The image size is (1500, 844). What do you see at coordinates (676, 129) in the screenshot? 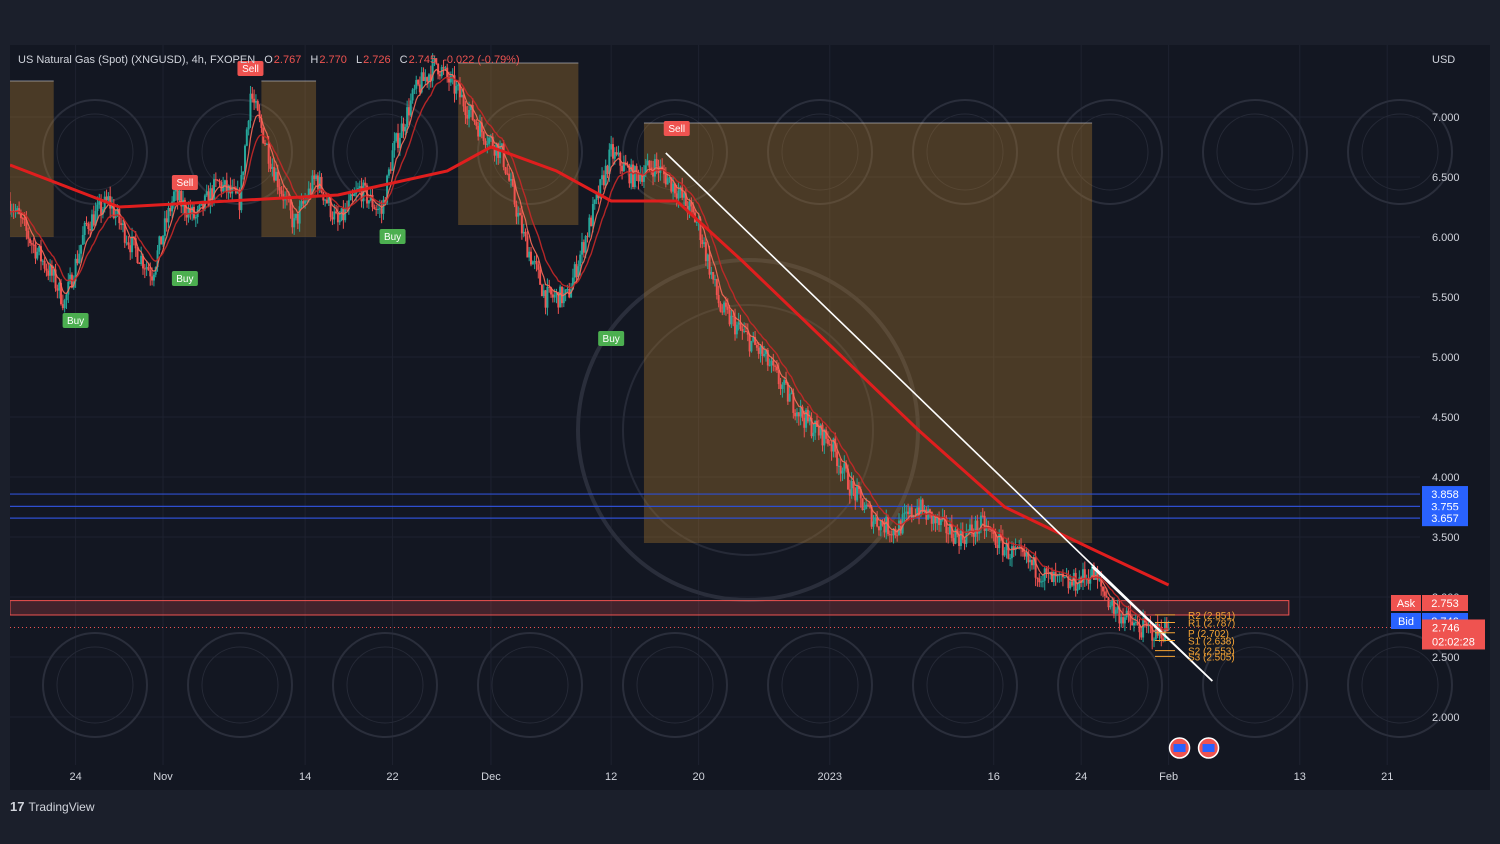
I see `signal-label: Sell` at bounding box center [676, 129].